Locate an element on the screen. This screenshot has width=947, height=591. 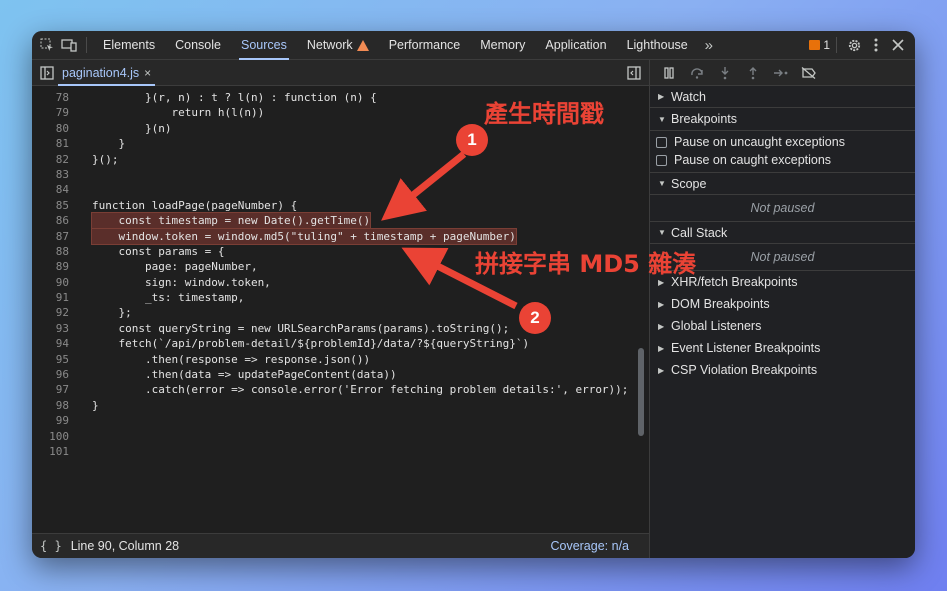
annotation-badge-1: 1 is located at coordinates (472, 140).